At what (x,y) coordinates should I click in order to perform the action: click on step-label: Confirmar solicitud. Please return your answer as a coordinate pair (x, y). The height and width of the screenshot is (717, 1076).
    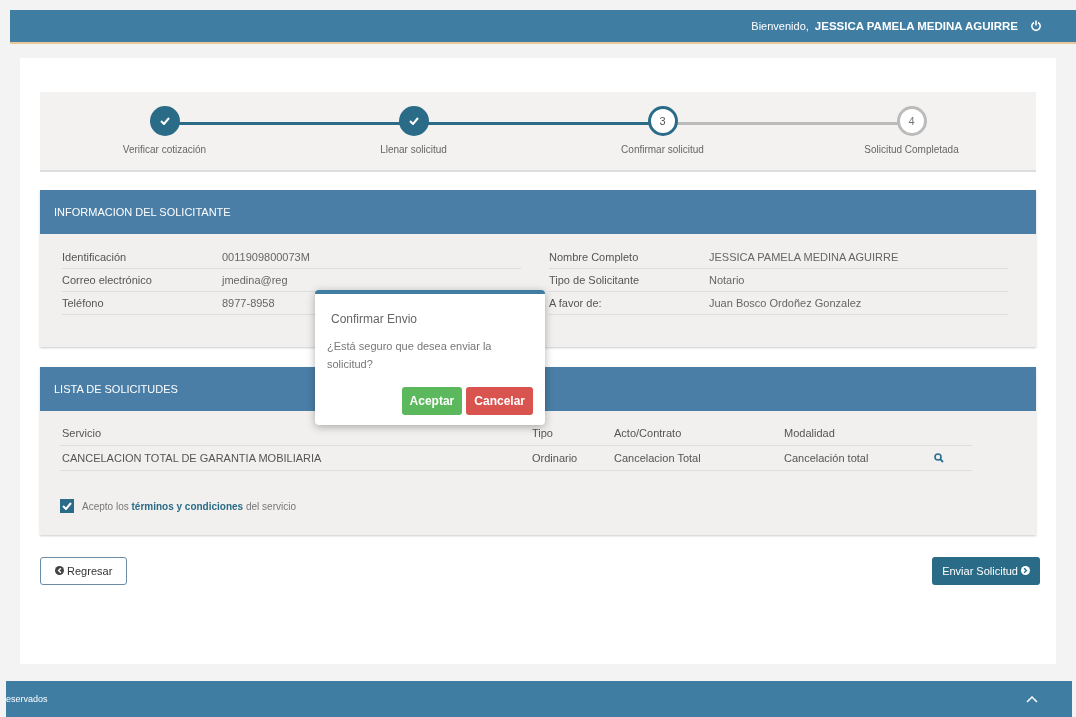
    Looking at the image, I should click on (662, 149).